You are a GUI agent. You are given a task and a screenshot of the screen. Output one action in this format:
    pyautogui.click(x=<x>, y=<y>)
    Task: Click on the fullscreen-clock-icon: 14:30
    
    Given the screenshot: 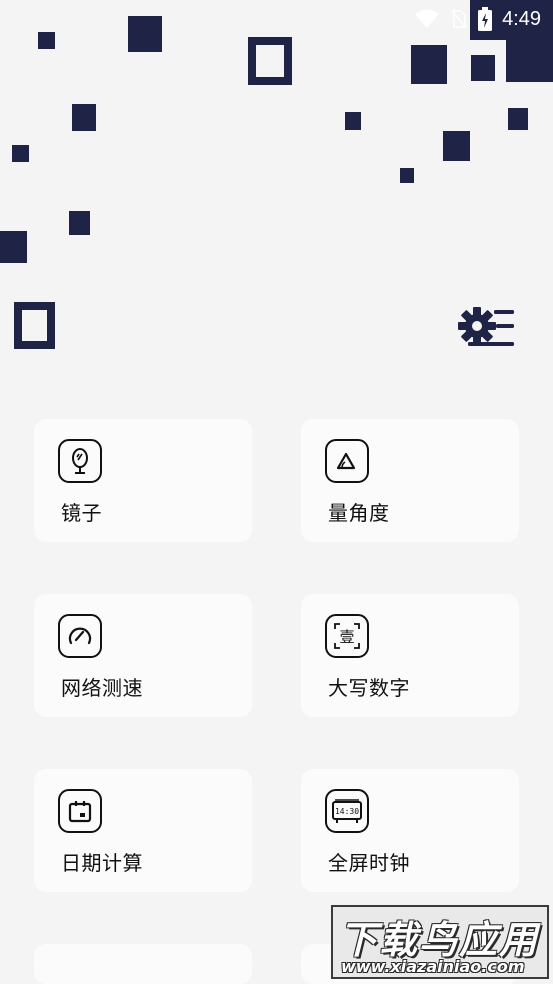 What is the action you would take?
    pyautogui.click(x=347, y=811)
    